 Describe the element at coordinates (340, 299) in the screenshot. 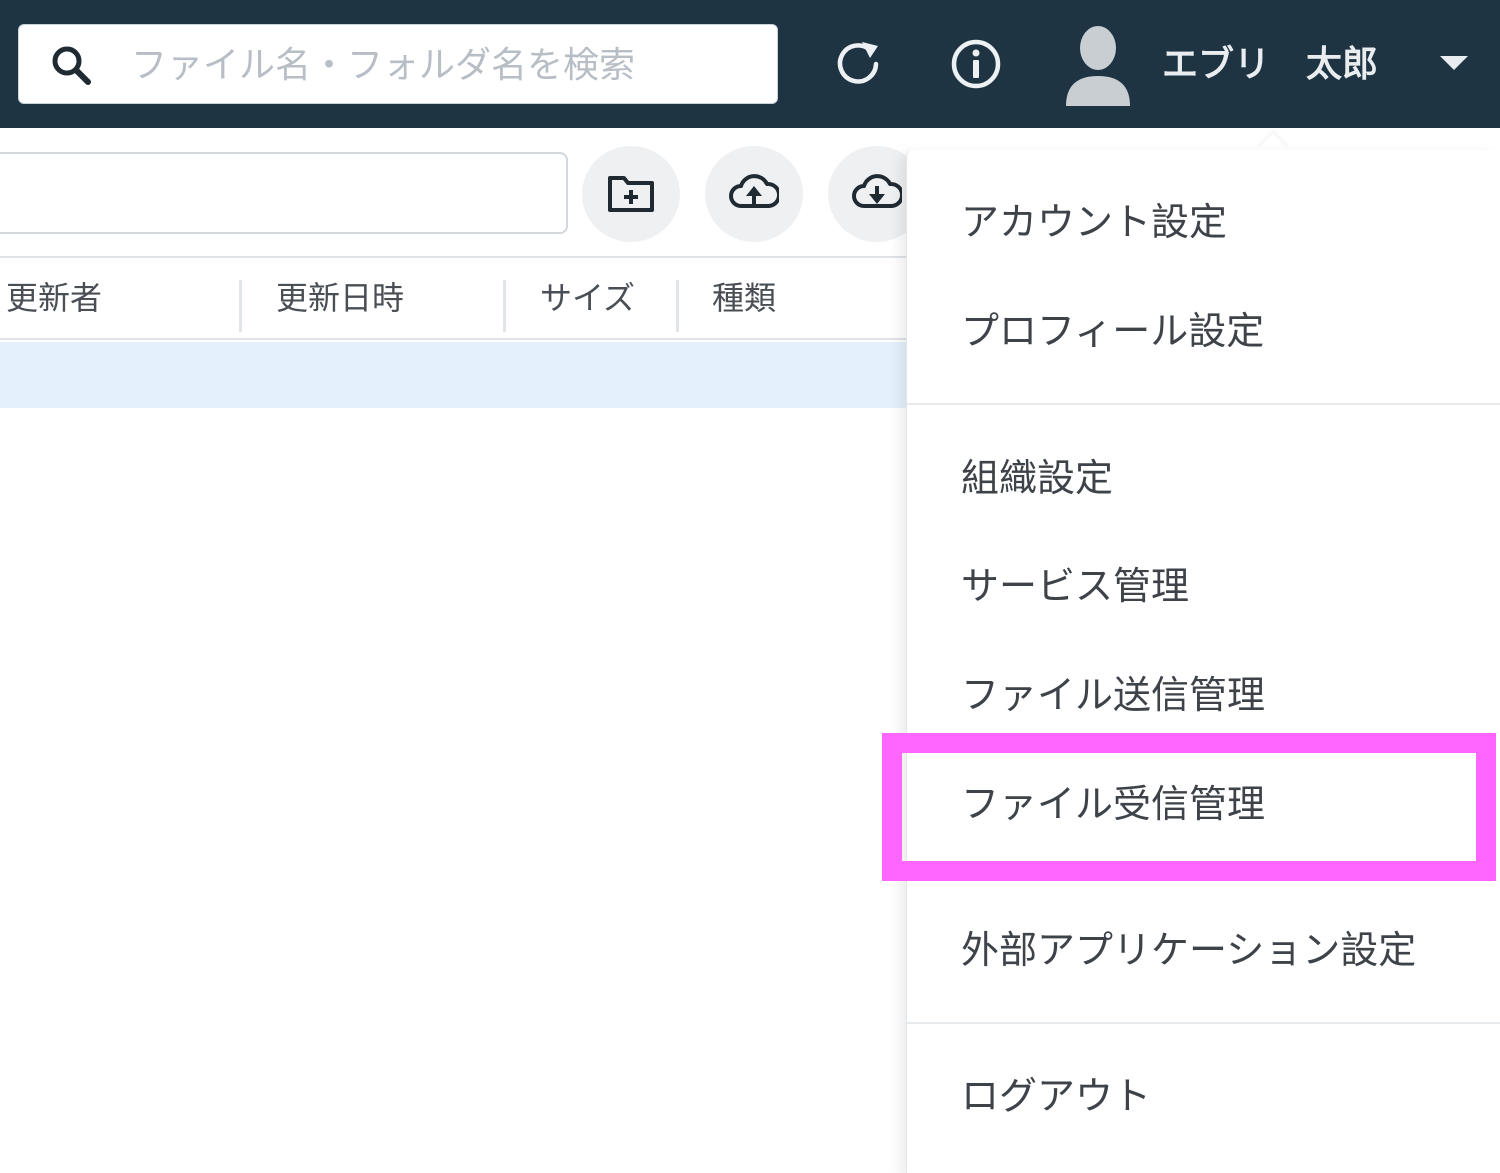

I see `column-updated-at: 更新日時` at that location.